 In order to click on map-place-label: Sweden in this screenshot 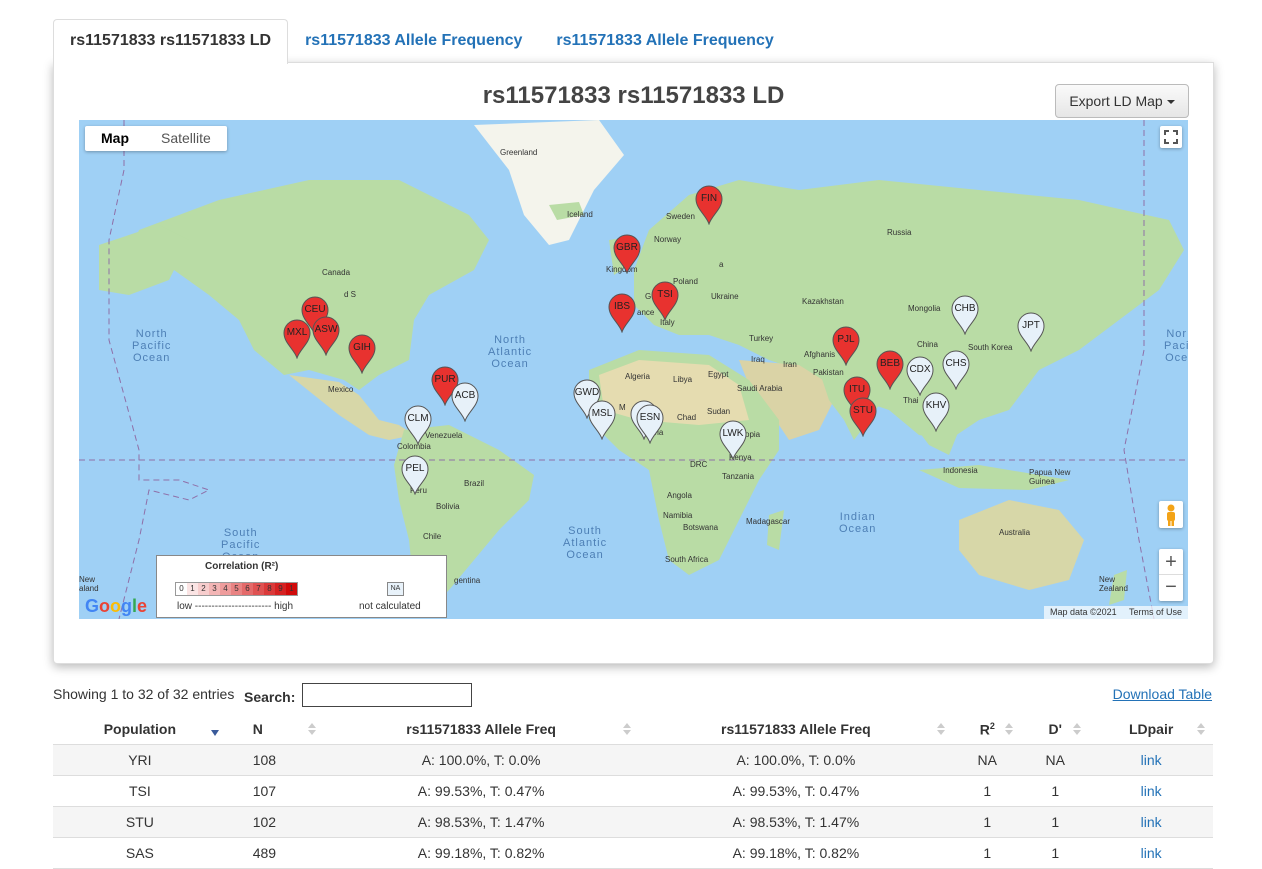, I will do `click(680, 216)`.